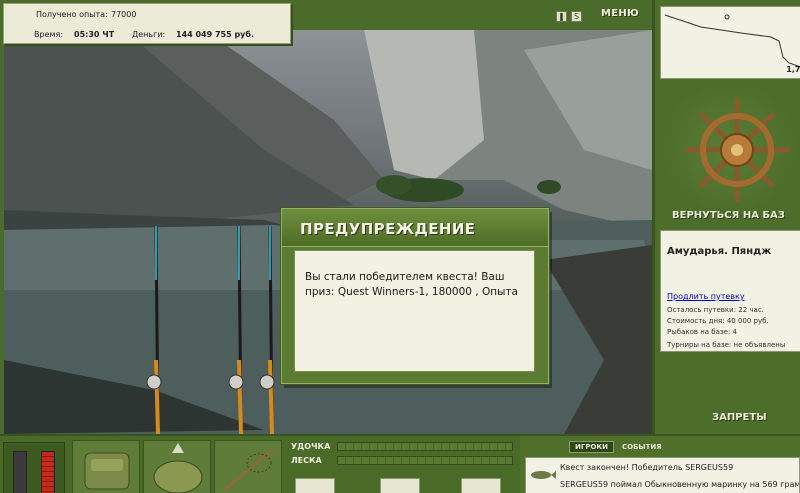 The height and width of the screenshot is (493, 800). What do you see at coordinates (34, 467) in the screenshot?
I see `status-meters` at bounding box center [34, 467].